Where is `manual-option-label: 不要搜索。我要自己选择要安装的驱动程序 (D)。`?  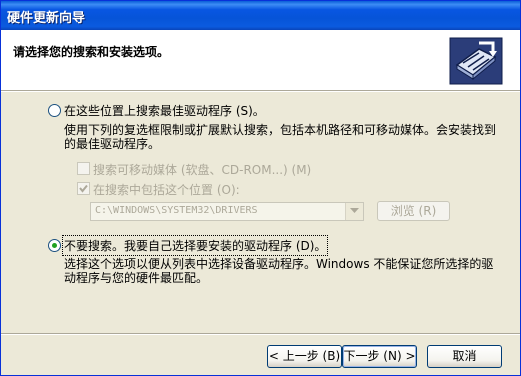
manual-option-label: 不要搜索。我要自己选择要安装的驱动程序 (D)。 is located at coordinates (195, 245).